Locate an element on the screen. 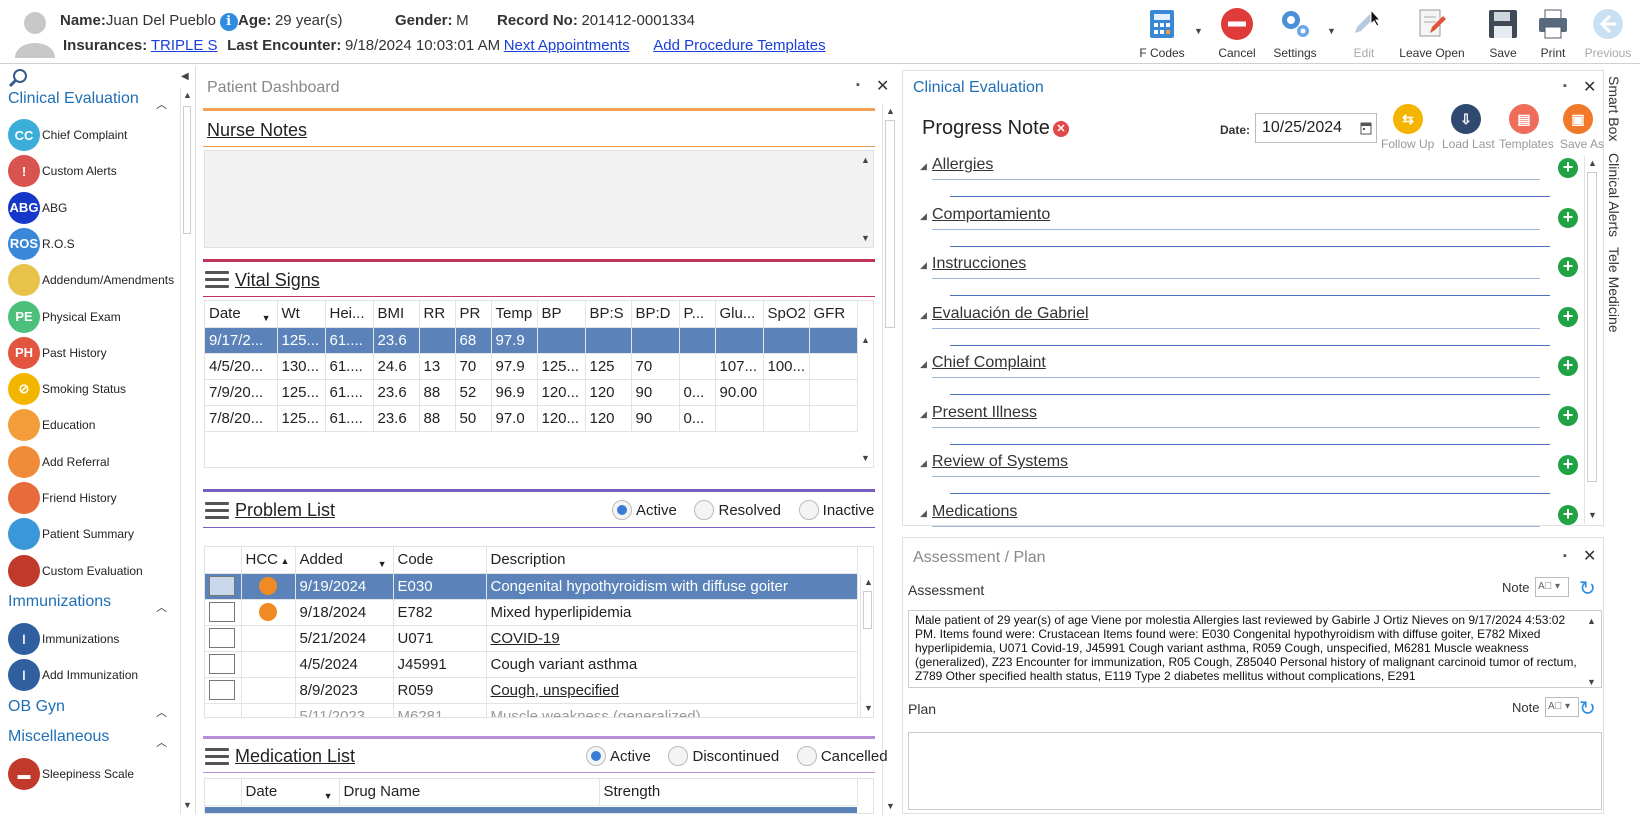 This screenshot has width=1640, height=818. nav-item-custom-evaluation: Custom Evaluation is located at coordinates (93, 571).